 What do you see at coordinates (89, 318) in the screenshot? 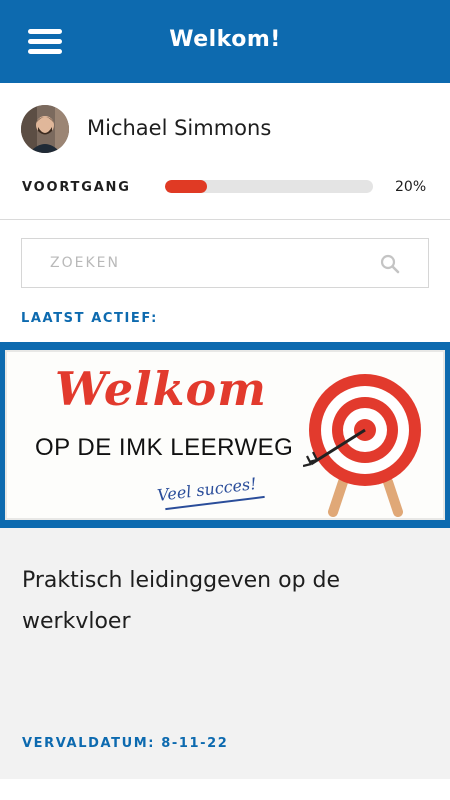
I see `recent-activity-label: LAATST ACTIEF:` at bounding box center [89, 318].